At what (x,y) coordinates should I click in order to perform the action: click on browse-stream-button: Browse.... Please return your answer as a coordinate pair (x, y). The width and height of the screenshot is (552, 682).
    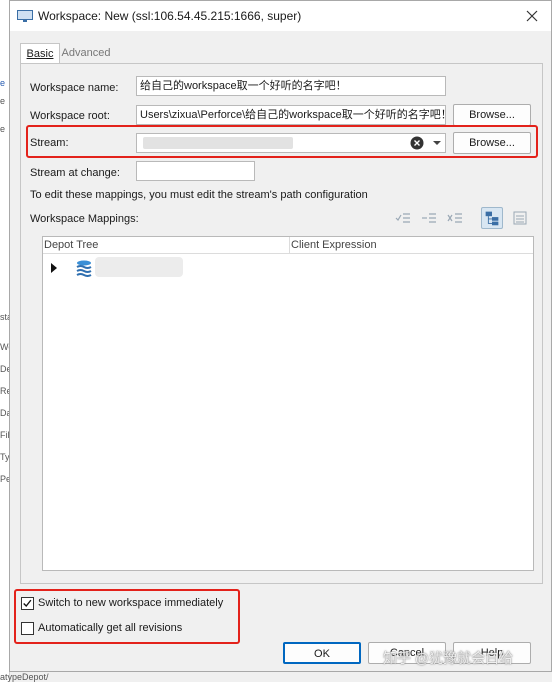
    Looking at the image, I should click on (492, 143).